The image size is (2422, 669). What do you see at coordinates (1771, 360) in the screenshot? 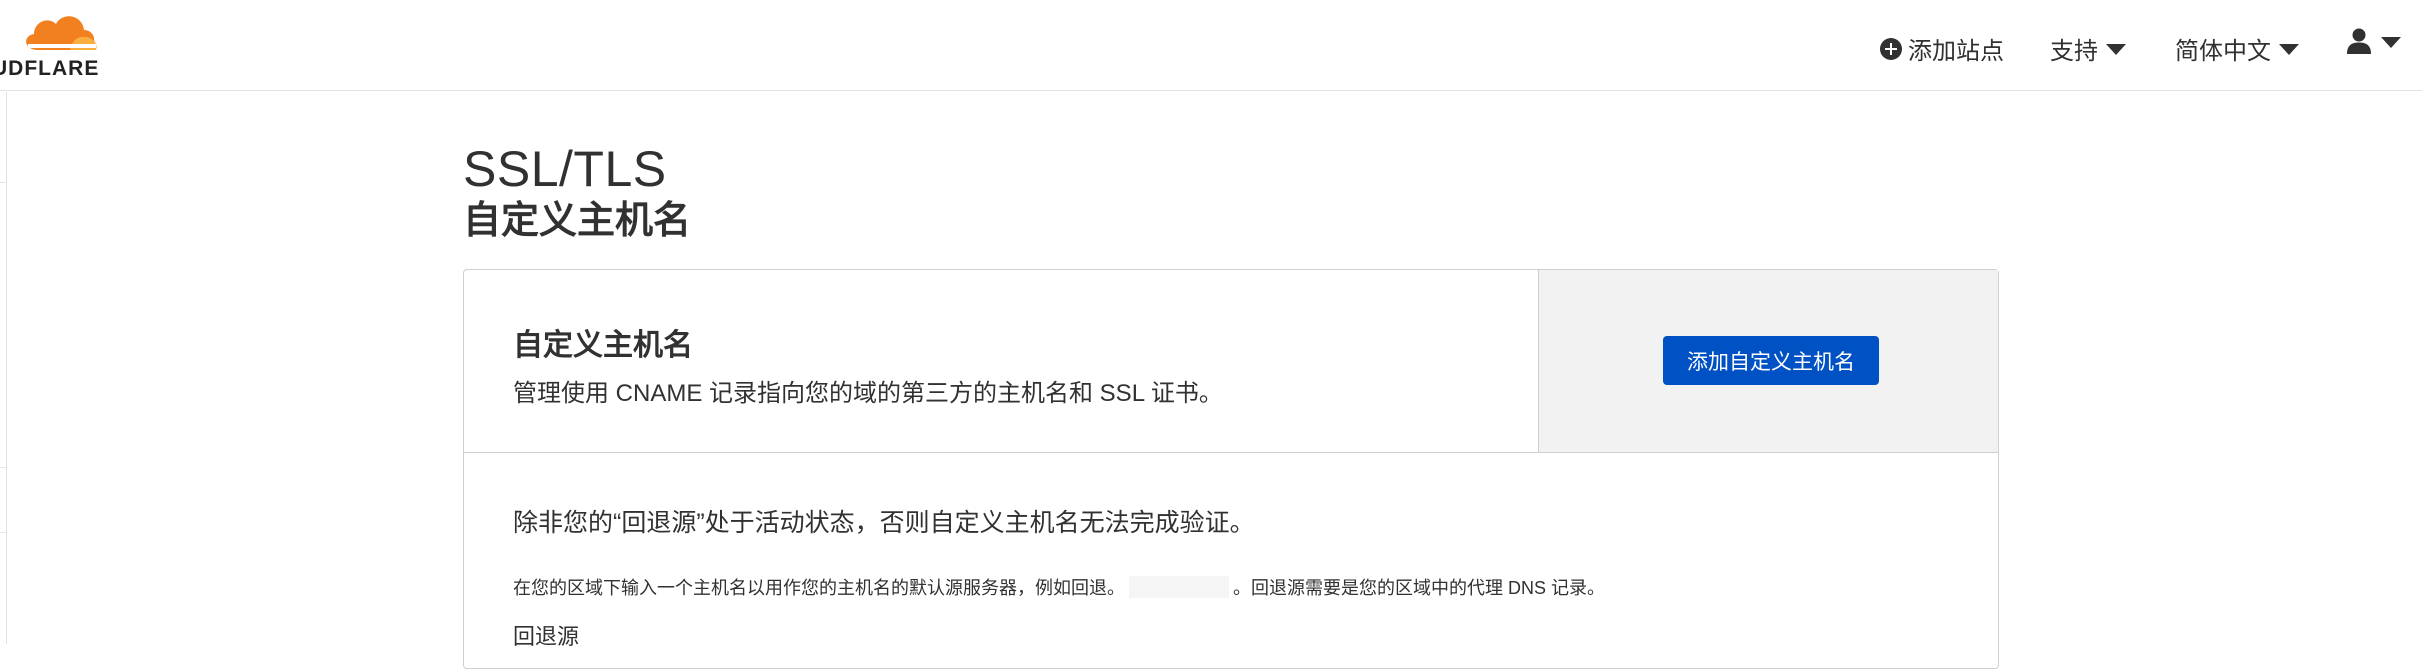
I see `add-custom-hostname-button: 添加自定义主机名` at bounding box center [1771, 360].